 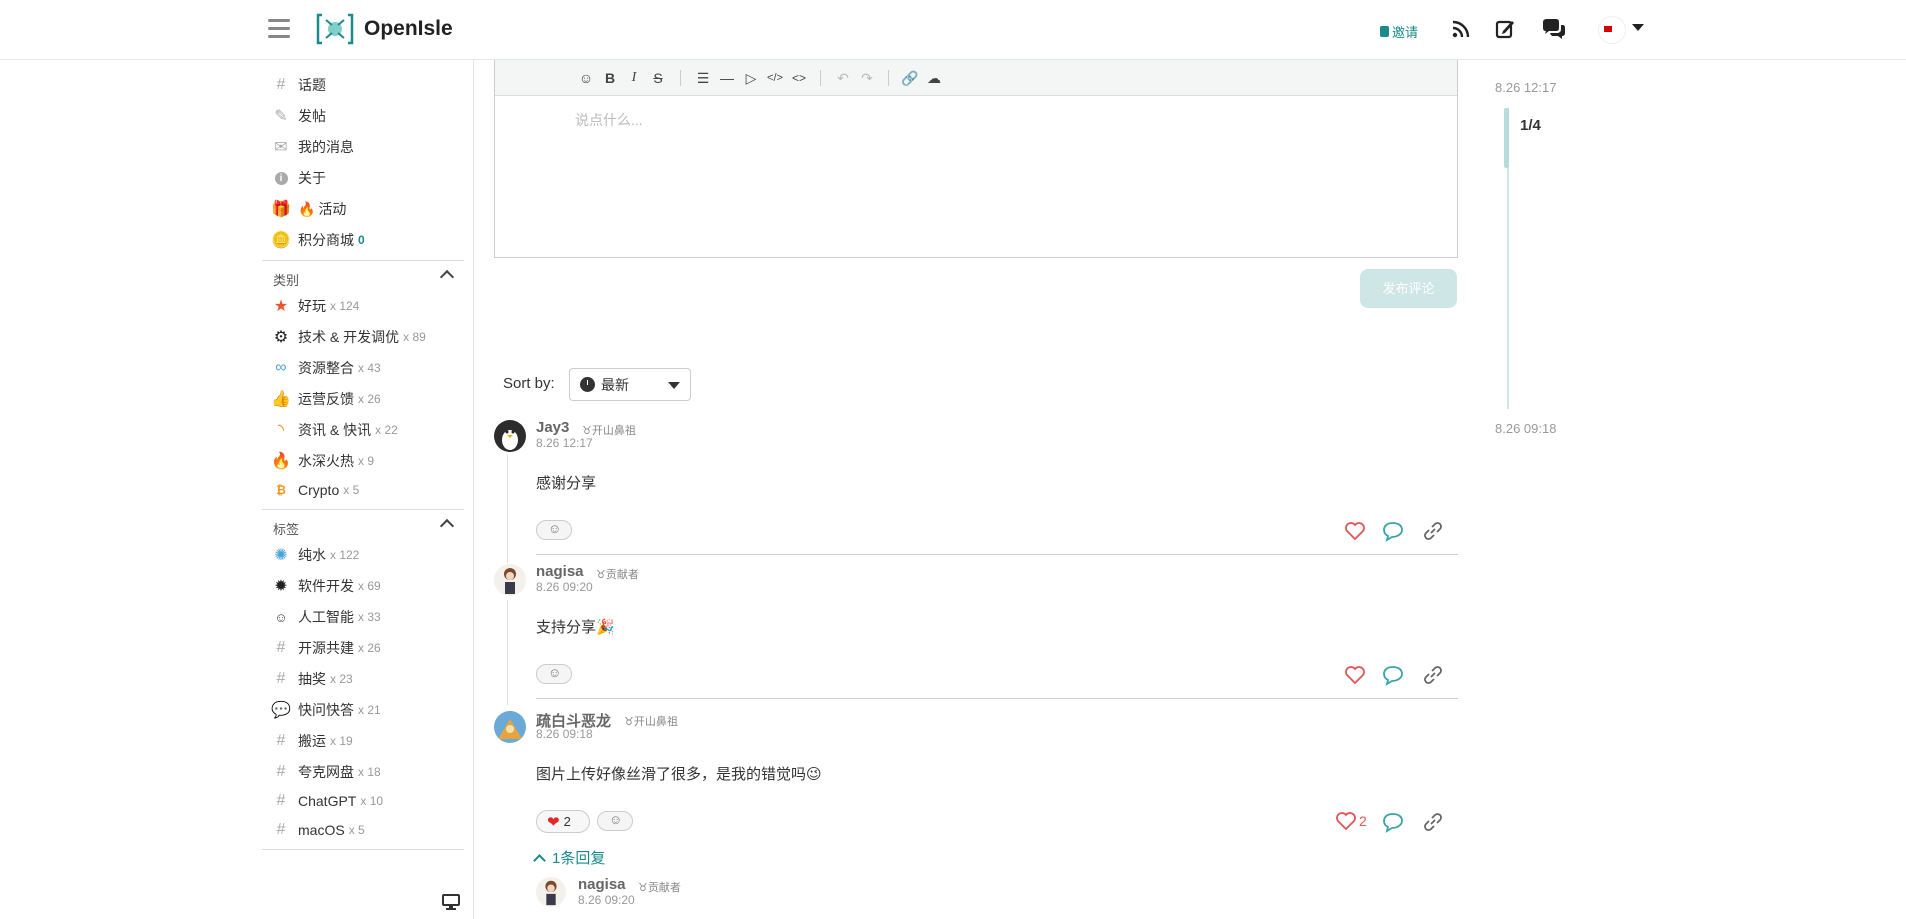 I want to click on tag-label: macOS, so click(x=321, y=830).